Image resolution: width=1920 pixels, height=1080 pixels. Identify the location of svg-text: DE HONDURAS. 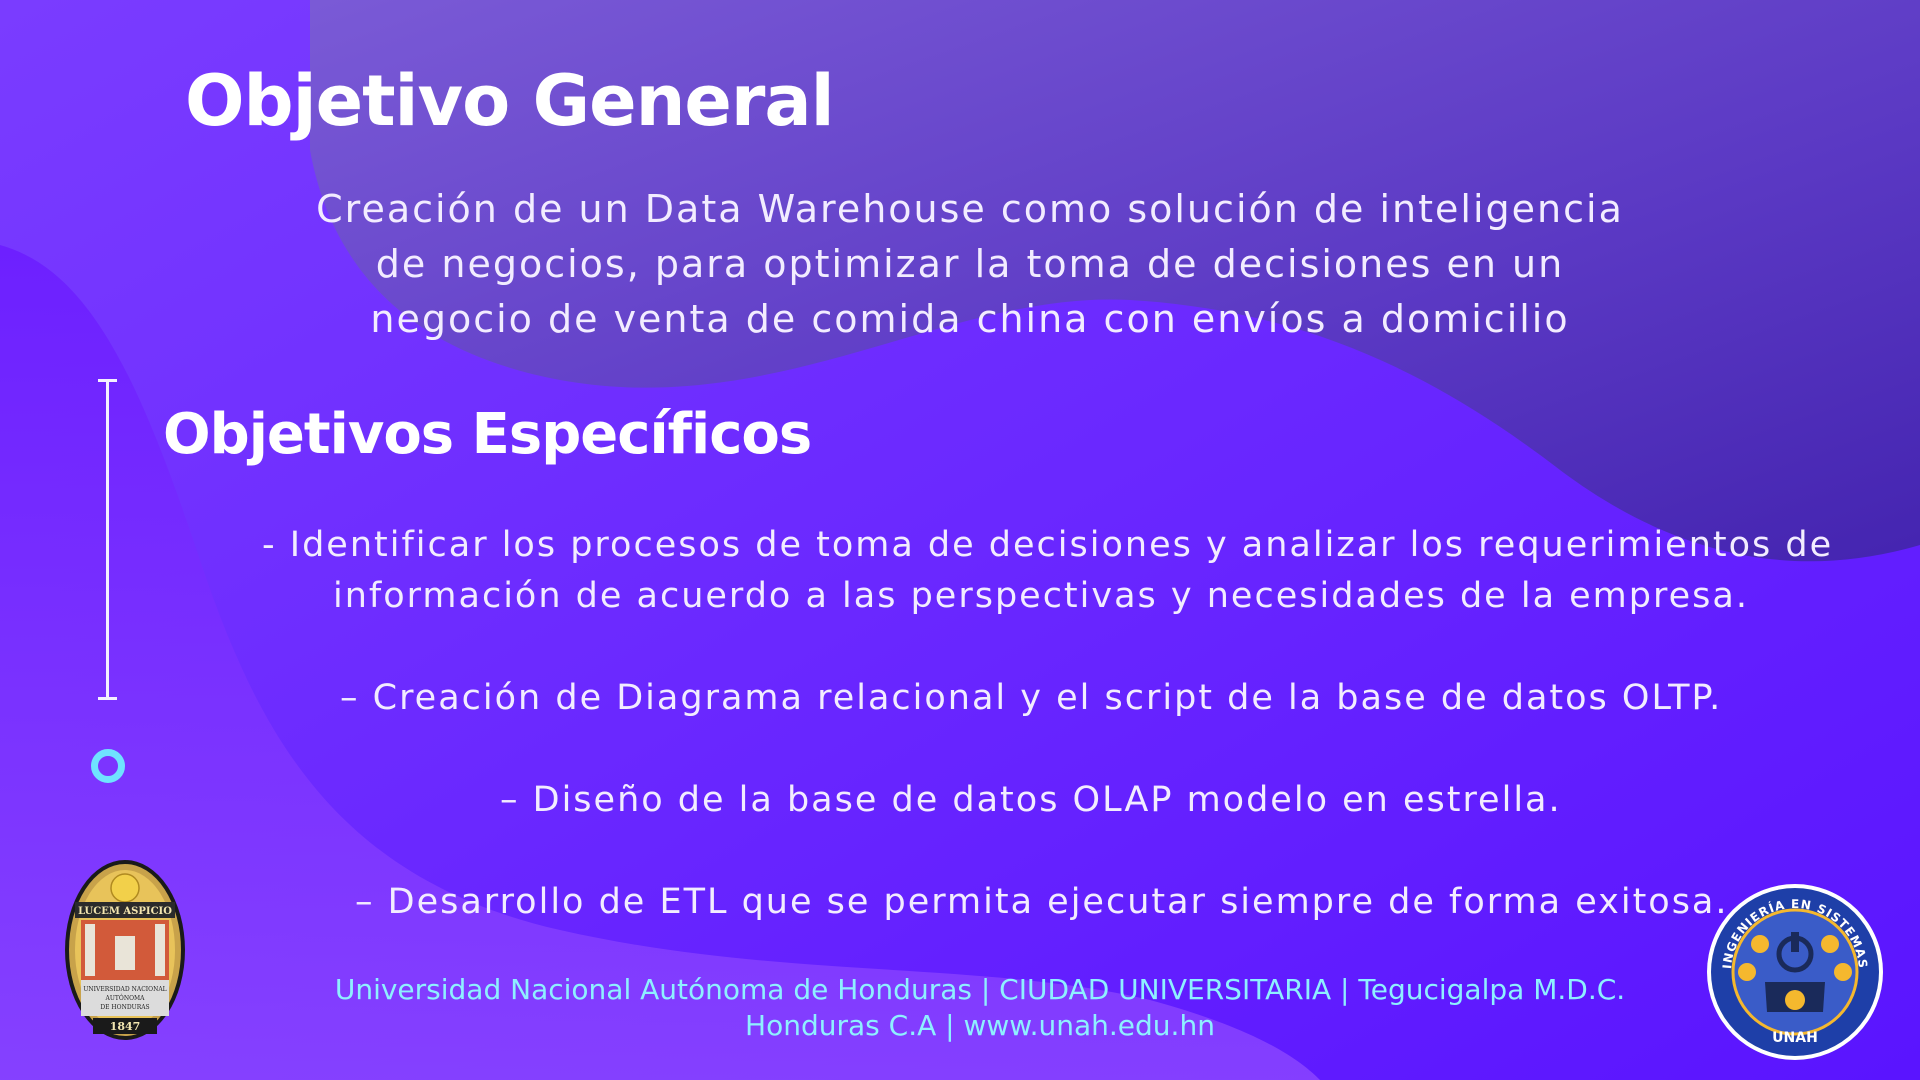
(124, 1007).